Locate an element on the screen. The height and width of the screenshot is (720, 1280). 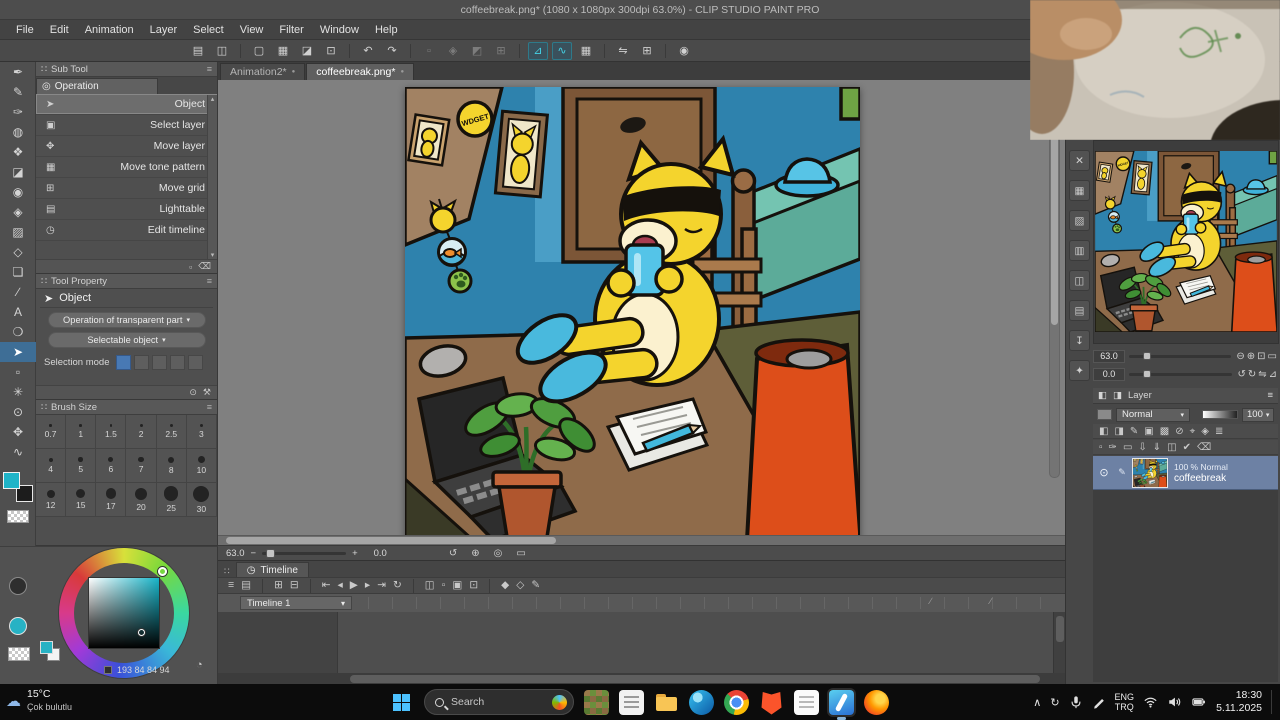
subtool-edit-timeline: ◷ Edit timeline is located at coordinates (126, 230).